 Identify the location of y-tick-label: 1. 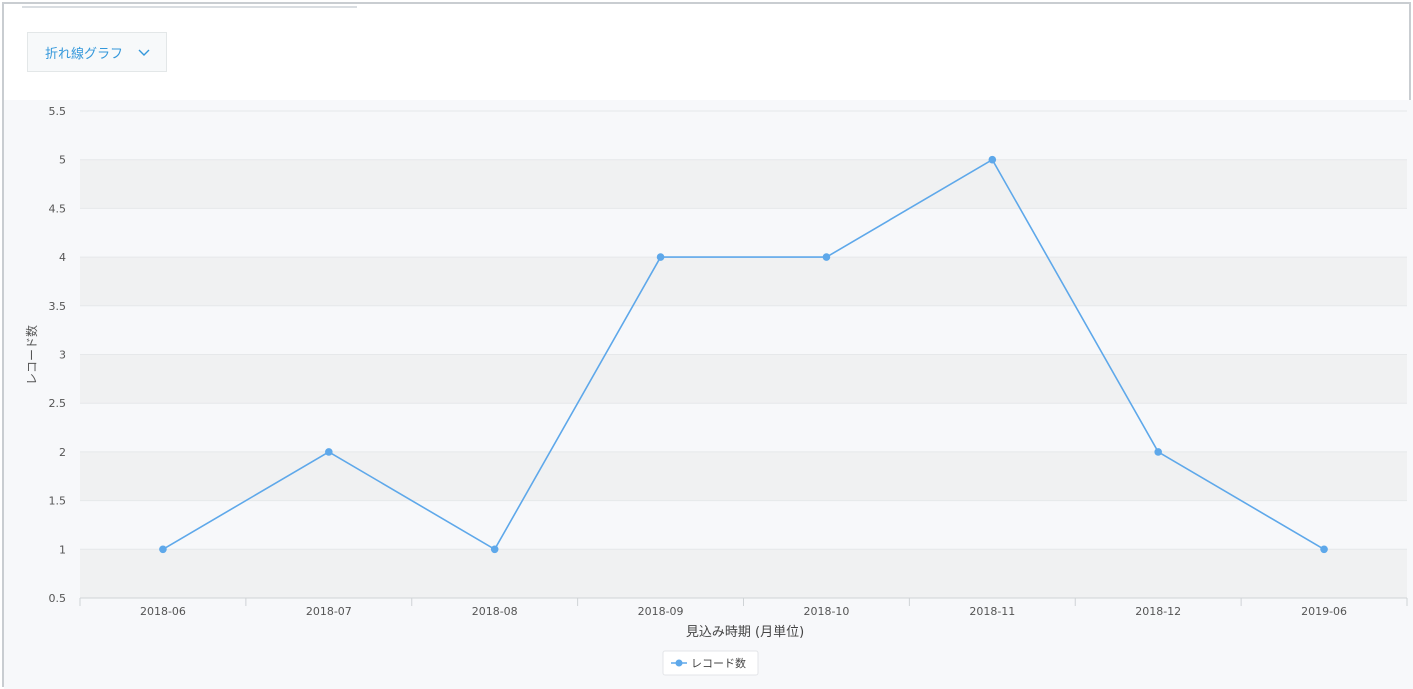
(62, 549).